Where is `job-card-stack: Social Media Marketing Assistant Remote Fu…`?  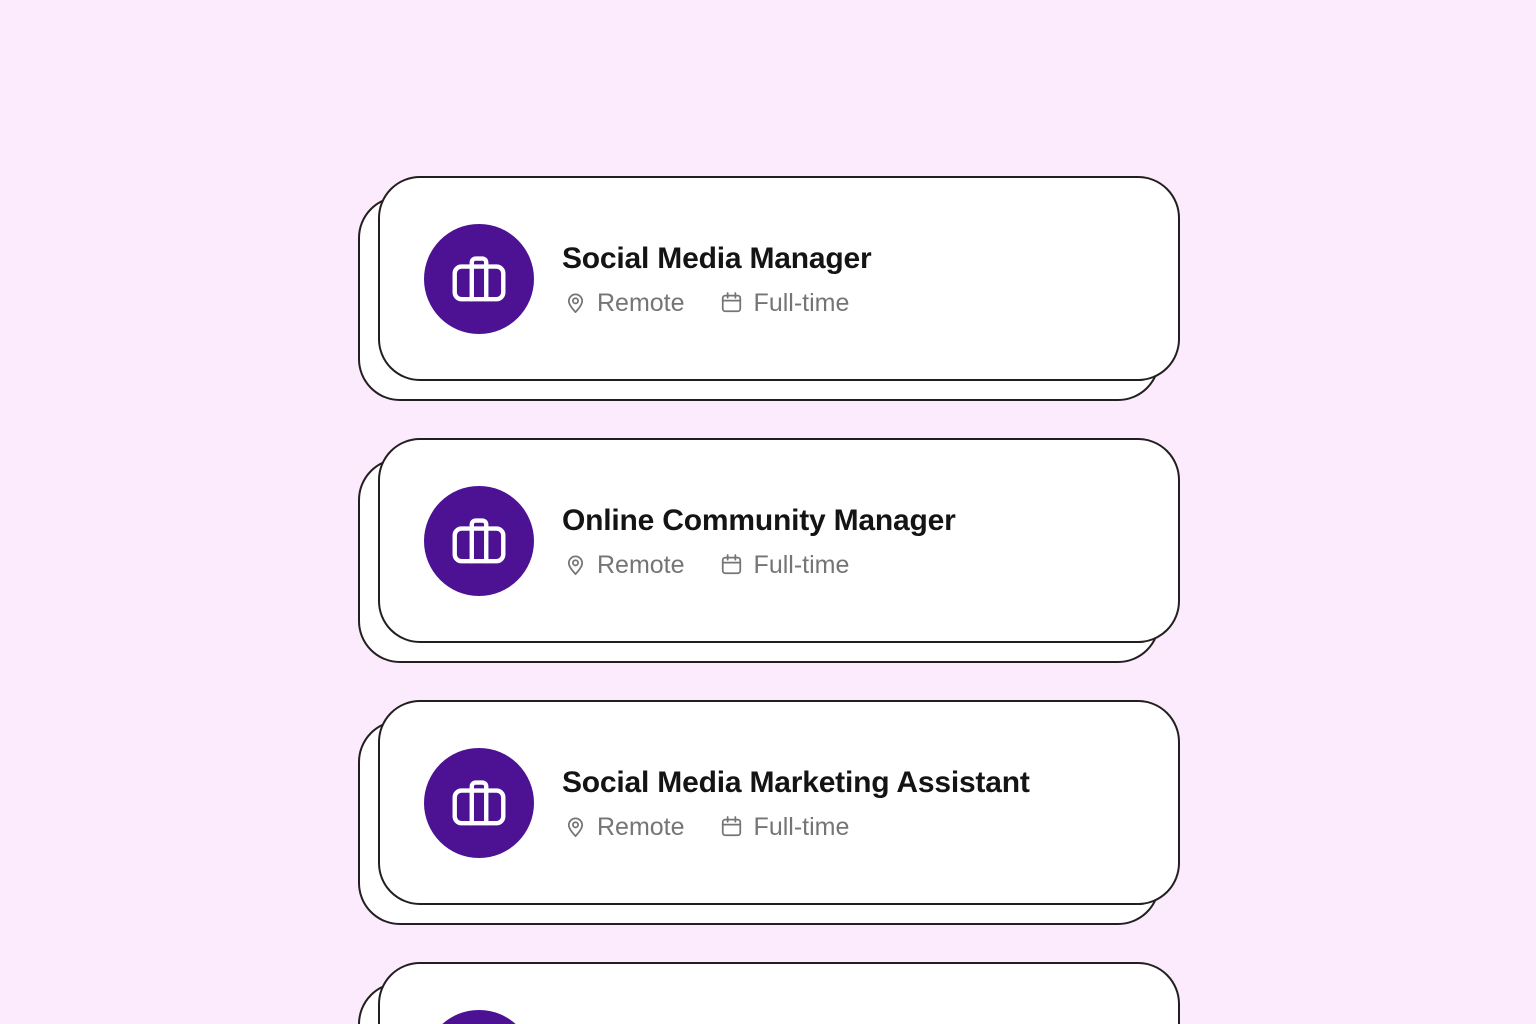
job-card-stack: Social Media Marketing Assistant Remote Fu… is located at coordinates (769, 812).